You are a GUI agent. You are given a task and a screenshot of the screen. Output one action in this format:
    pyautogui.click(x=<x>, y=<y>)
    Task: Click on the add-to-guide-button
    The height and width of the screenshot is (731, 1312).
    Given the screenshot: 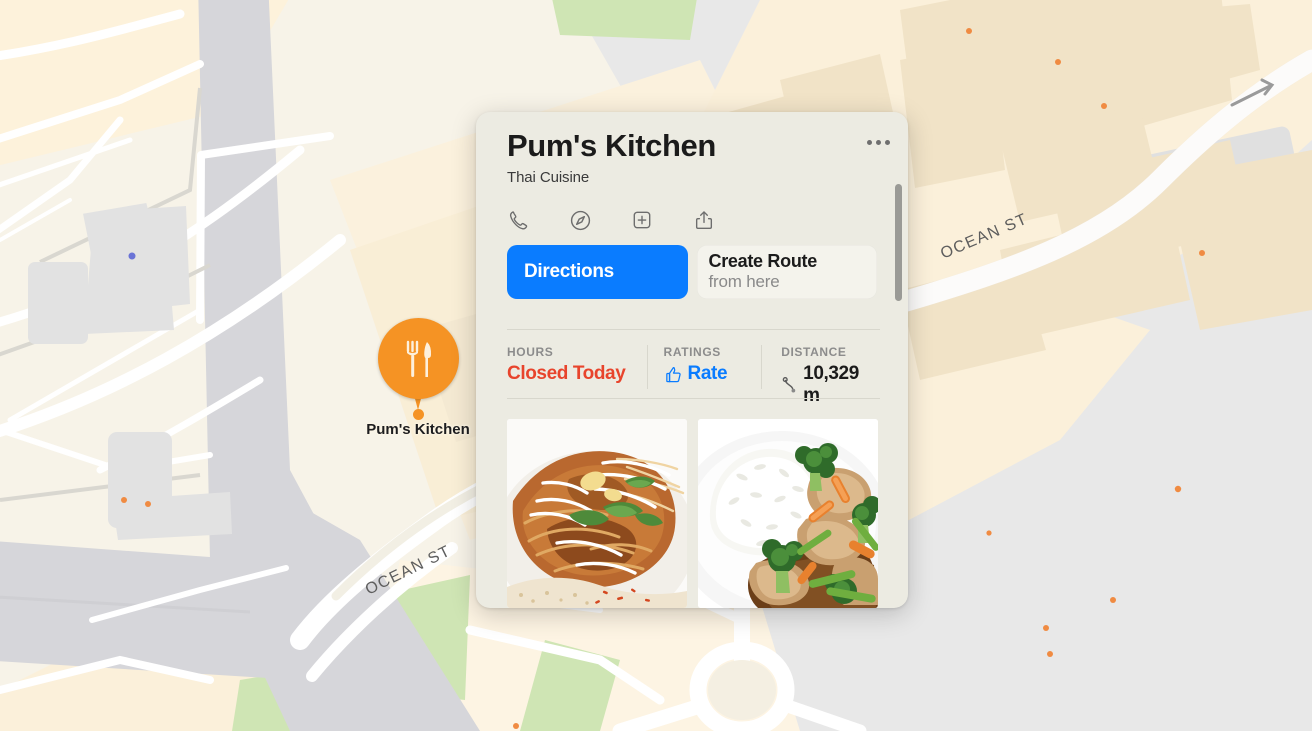 What is the action you would take?
    pyautogui.click(x=642, y=220)
    